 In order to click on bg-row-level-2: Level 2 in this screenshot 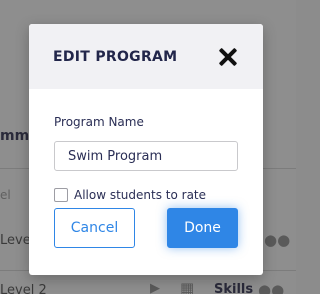, I will do `click(23, 288)`.